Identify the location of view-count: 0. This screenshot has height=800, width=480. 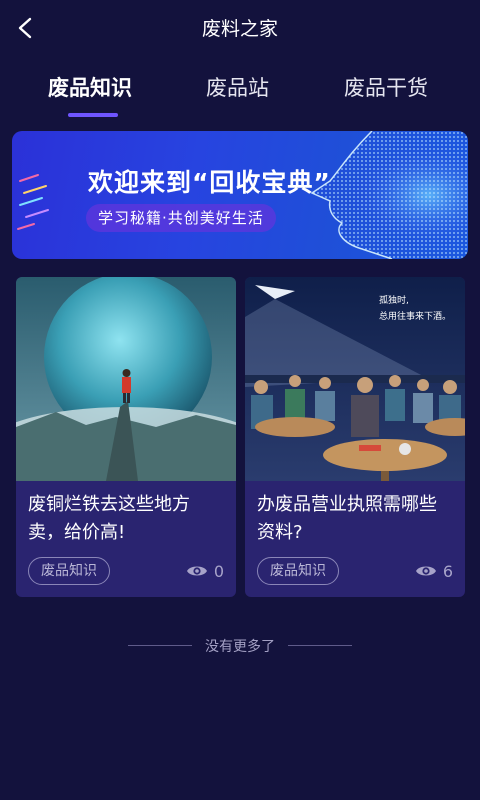
(205, 571).